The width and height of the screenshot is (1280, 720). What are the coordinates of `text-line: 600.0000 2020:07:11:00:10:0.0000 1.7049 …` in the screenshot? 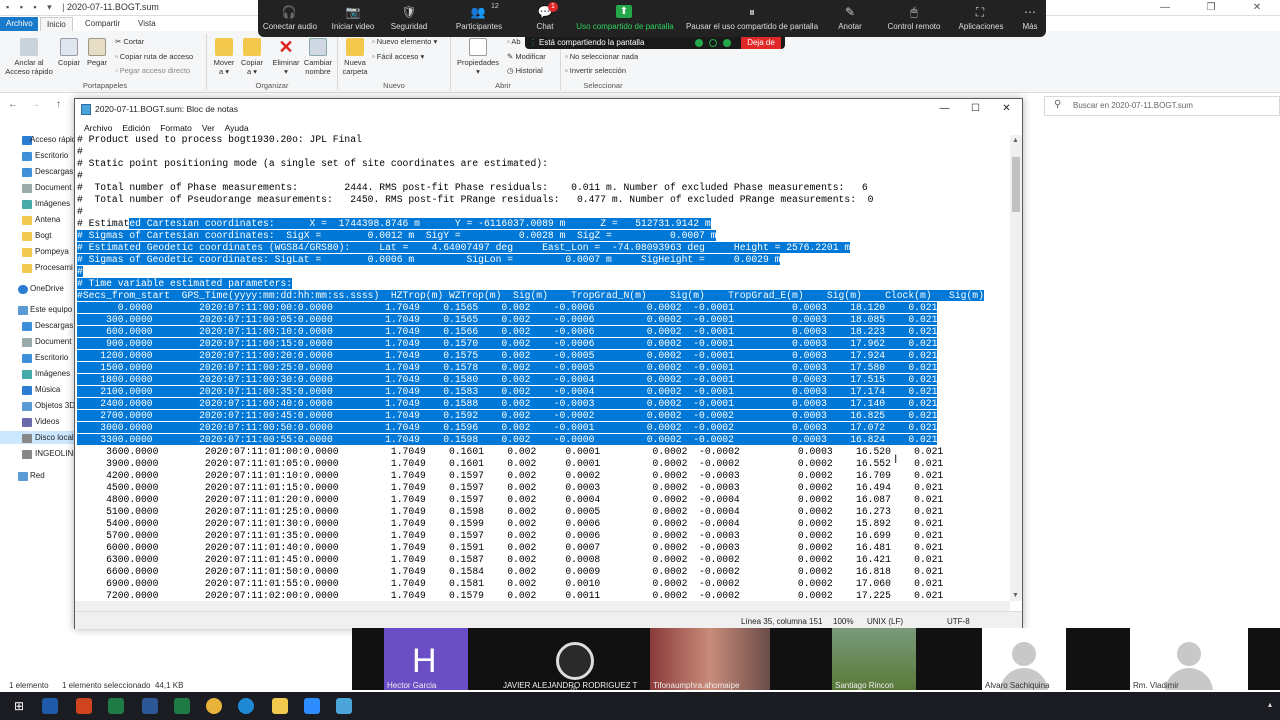 It's located at (543, 332).